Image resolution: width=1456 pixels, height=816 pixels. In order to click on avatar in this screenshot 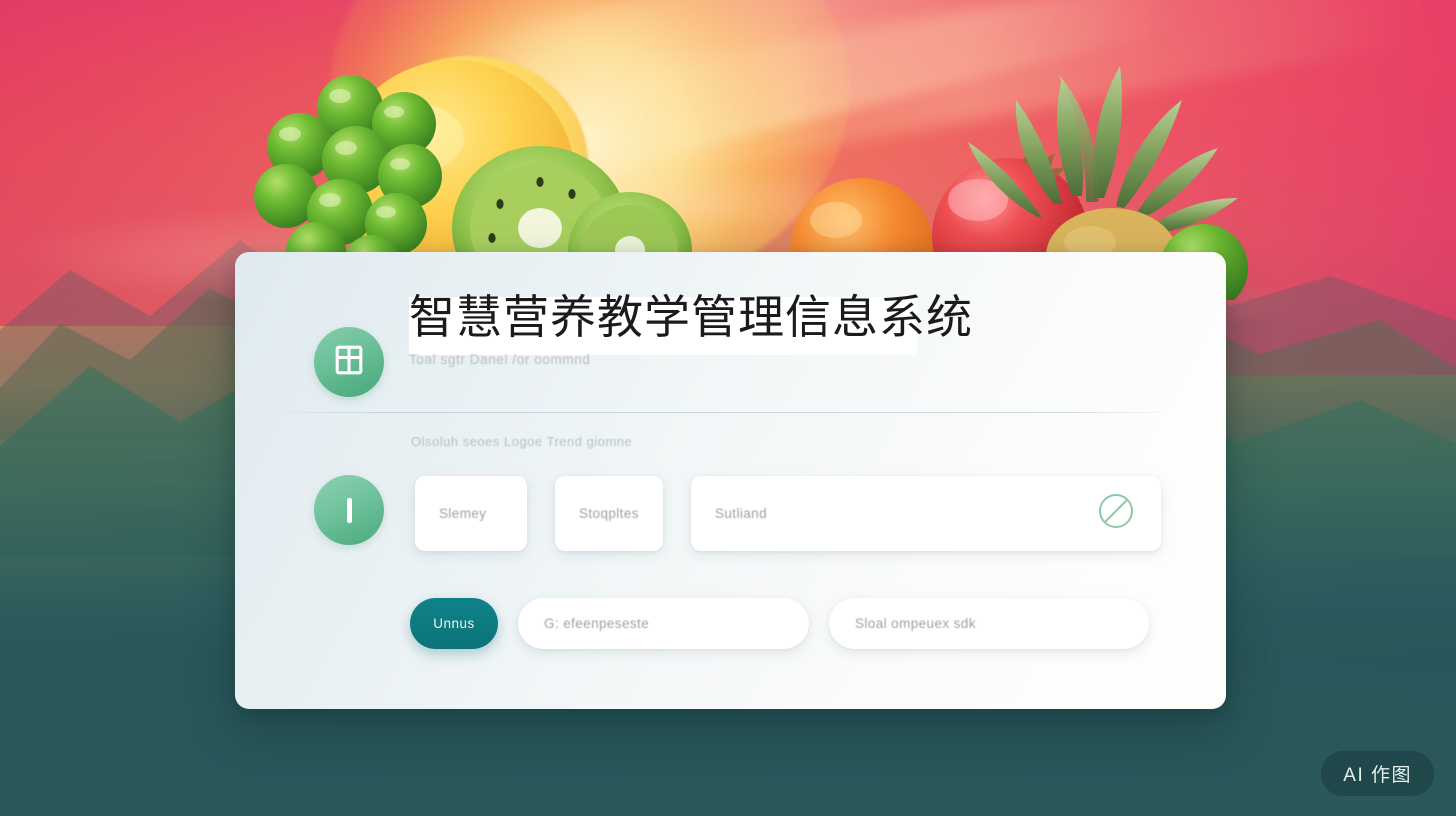, I will do `click(349, 510)`.